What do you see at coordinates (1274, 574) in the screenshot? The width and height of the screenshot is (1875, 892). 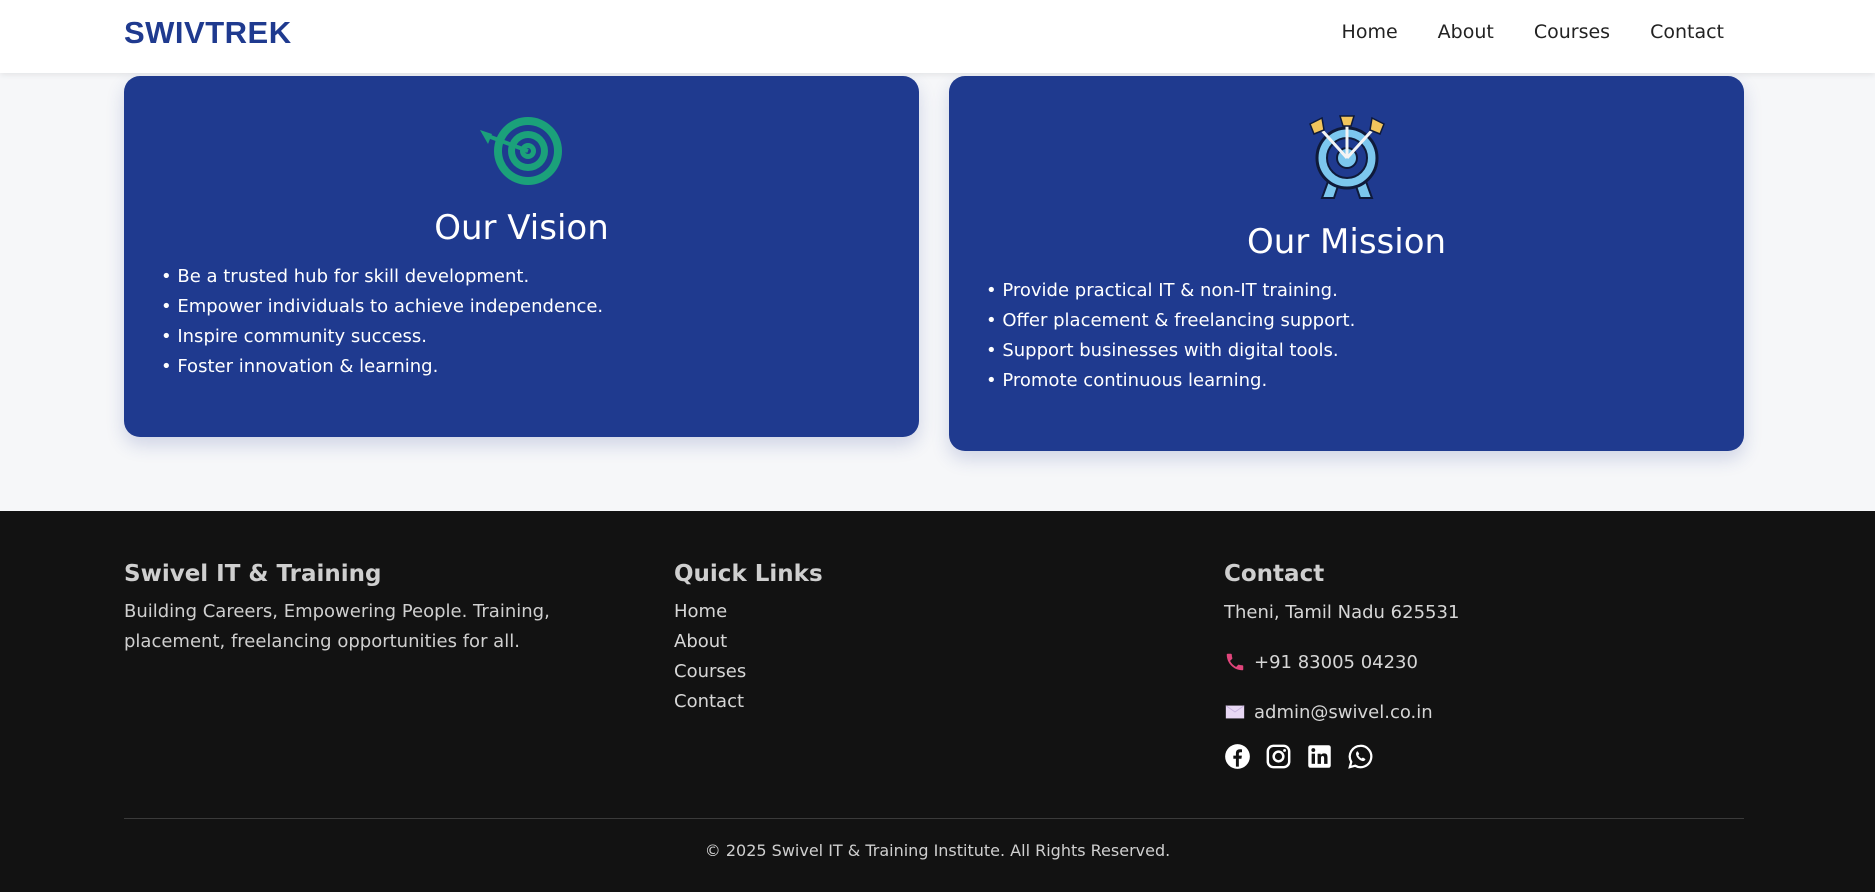 I see `footer-contact-title: Contact` at bounding box center [1274, 574].